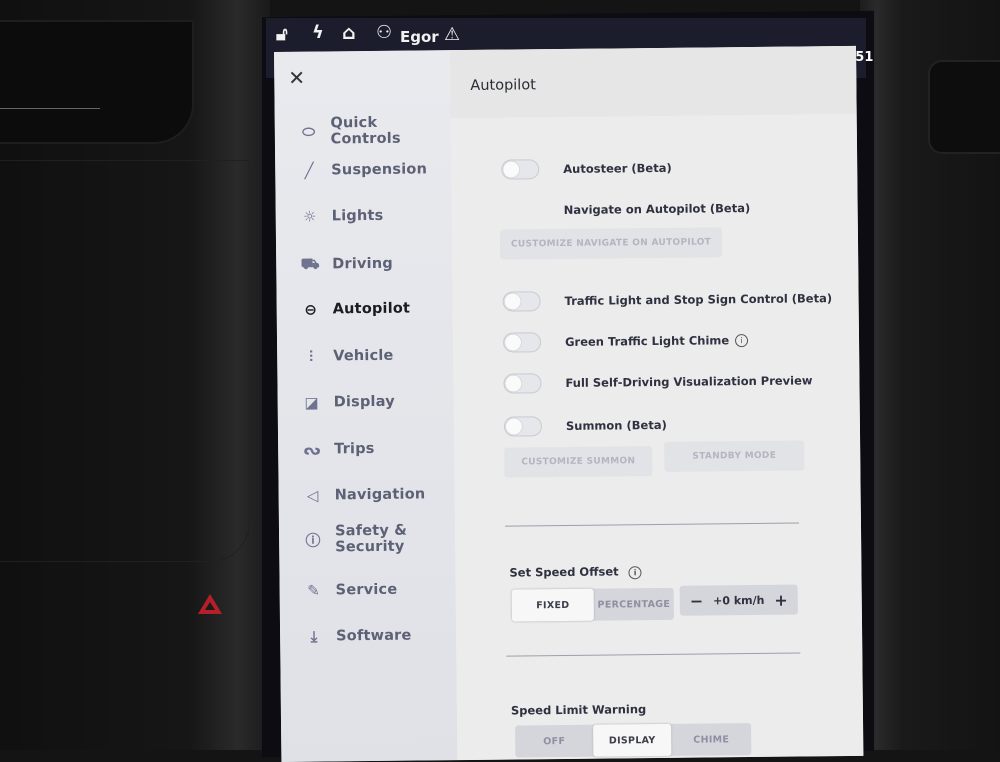 This screenshot has width=1000, height=762. I want to click on hazard-button-icon, so click(210, 604).